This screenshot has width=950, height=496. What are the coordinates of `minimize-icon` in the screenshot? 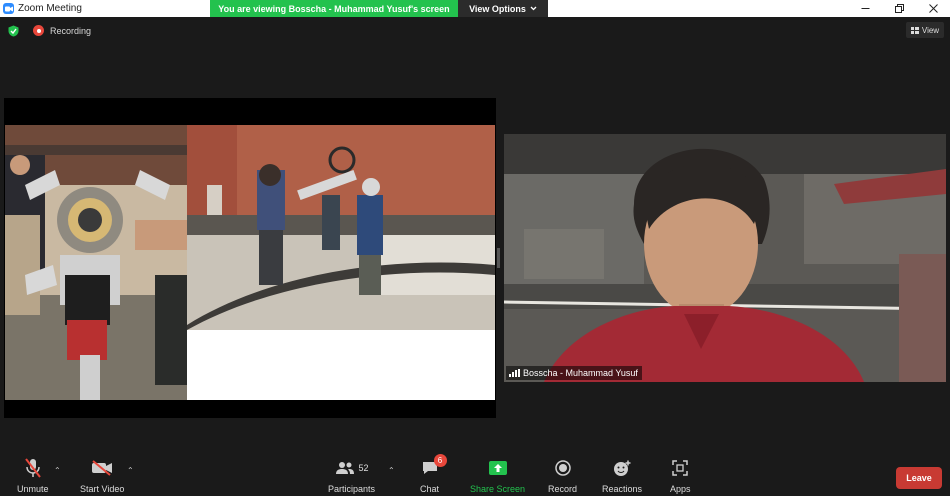 It's located at (865, 8).